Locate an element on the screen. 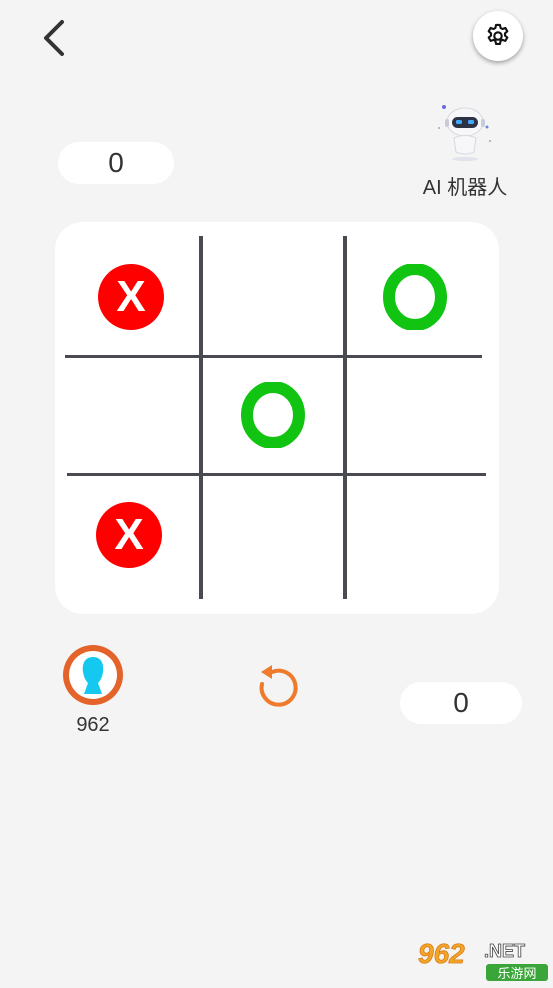 Image resolution: width=553 pixels, height=988 pixels. back-button is located at coordinates (56, 38).